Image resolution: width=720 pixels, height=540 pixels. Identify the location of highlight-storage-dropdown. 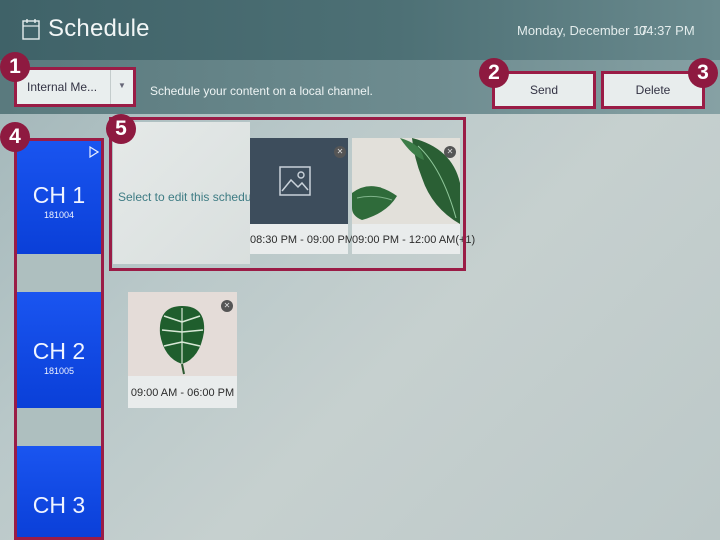
(75, 87).